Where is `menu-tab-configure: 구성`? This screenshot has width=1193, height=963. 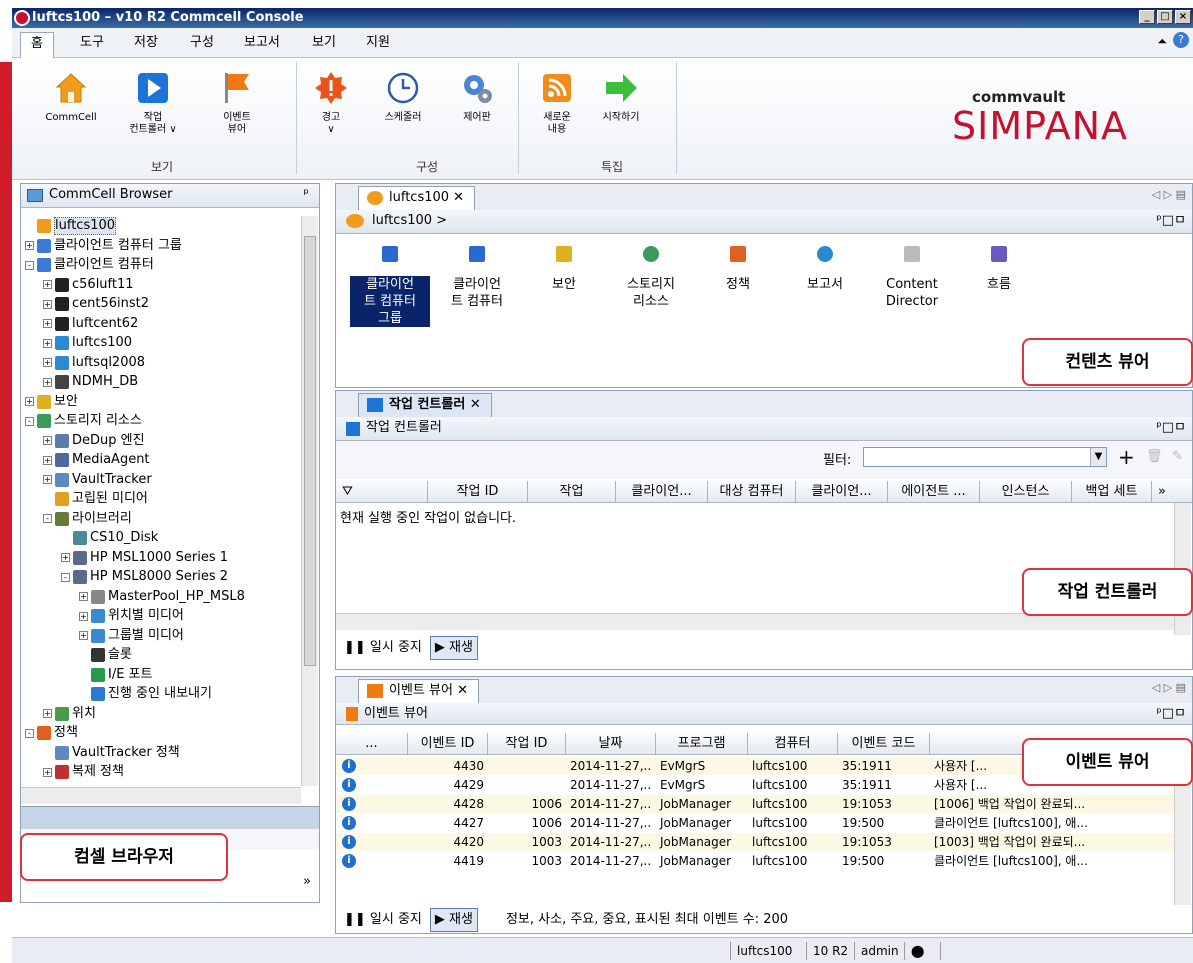 menu-tab-configure: 구성 is located at coordinates (202, 45).